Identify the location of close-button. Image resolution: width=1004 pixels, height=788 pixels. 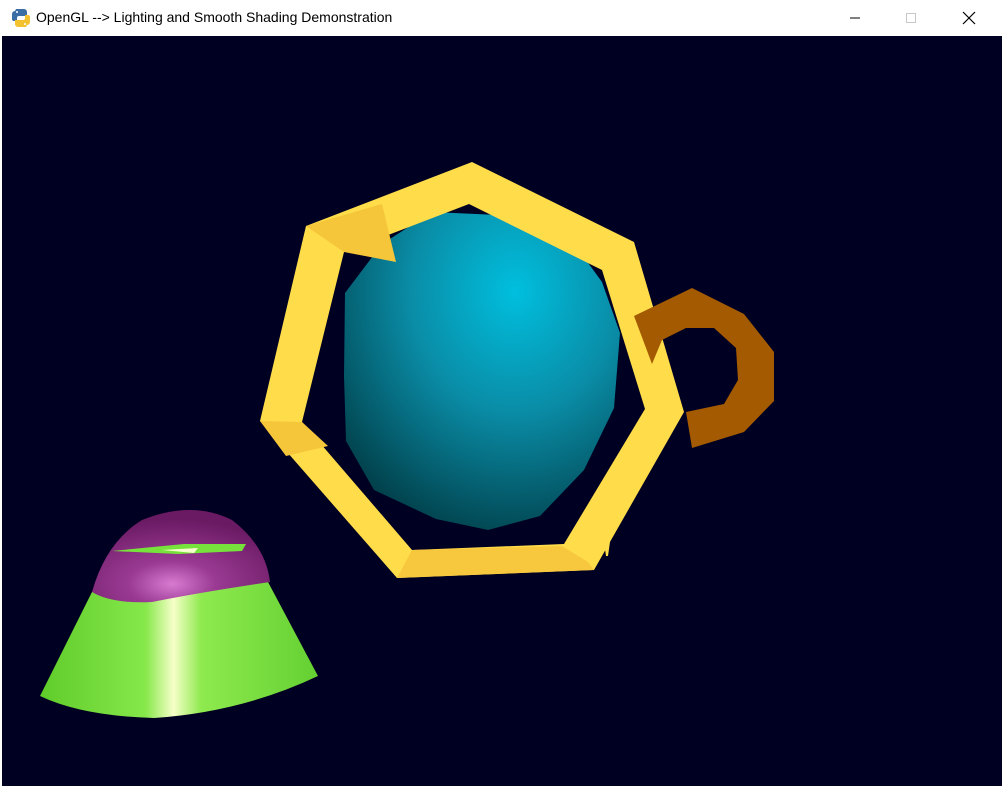
(969, 18).